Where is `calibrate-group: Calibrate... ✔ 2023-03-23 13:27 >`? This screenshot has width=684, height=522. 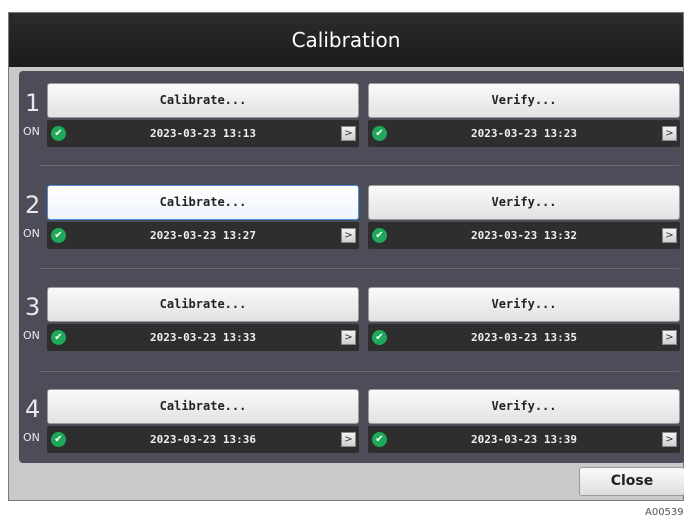 calibrate-group: Calibrate... ✔ 2023-03-23 13:27 > is located at coordinates (203, 218).